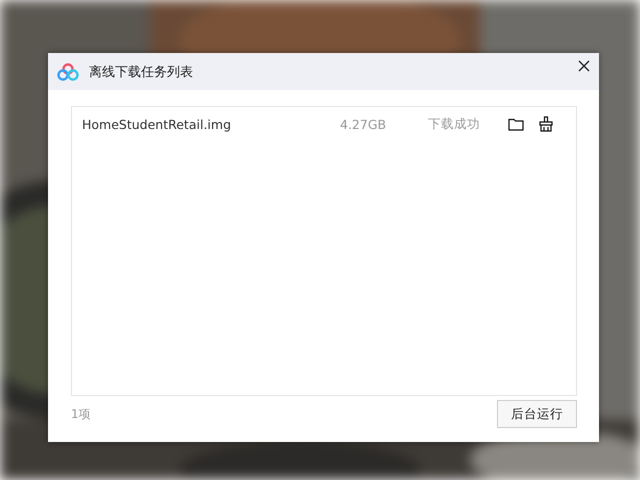 The width and height of the screenshot is (640, 480). Describe the element at coordinates (364, 124) in the screenshot. I see `file-size: 4.27GB` at that location.